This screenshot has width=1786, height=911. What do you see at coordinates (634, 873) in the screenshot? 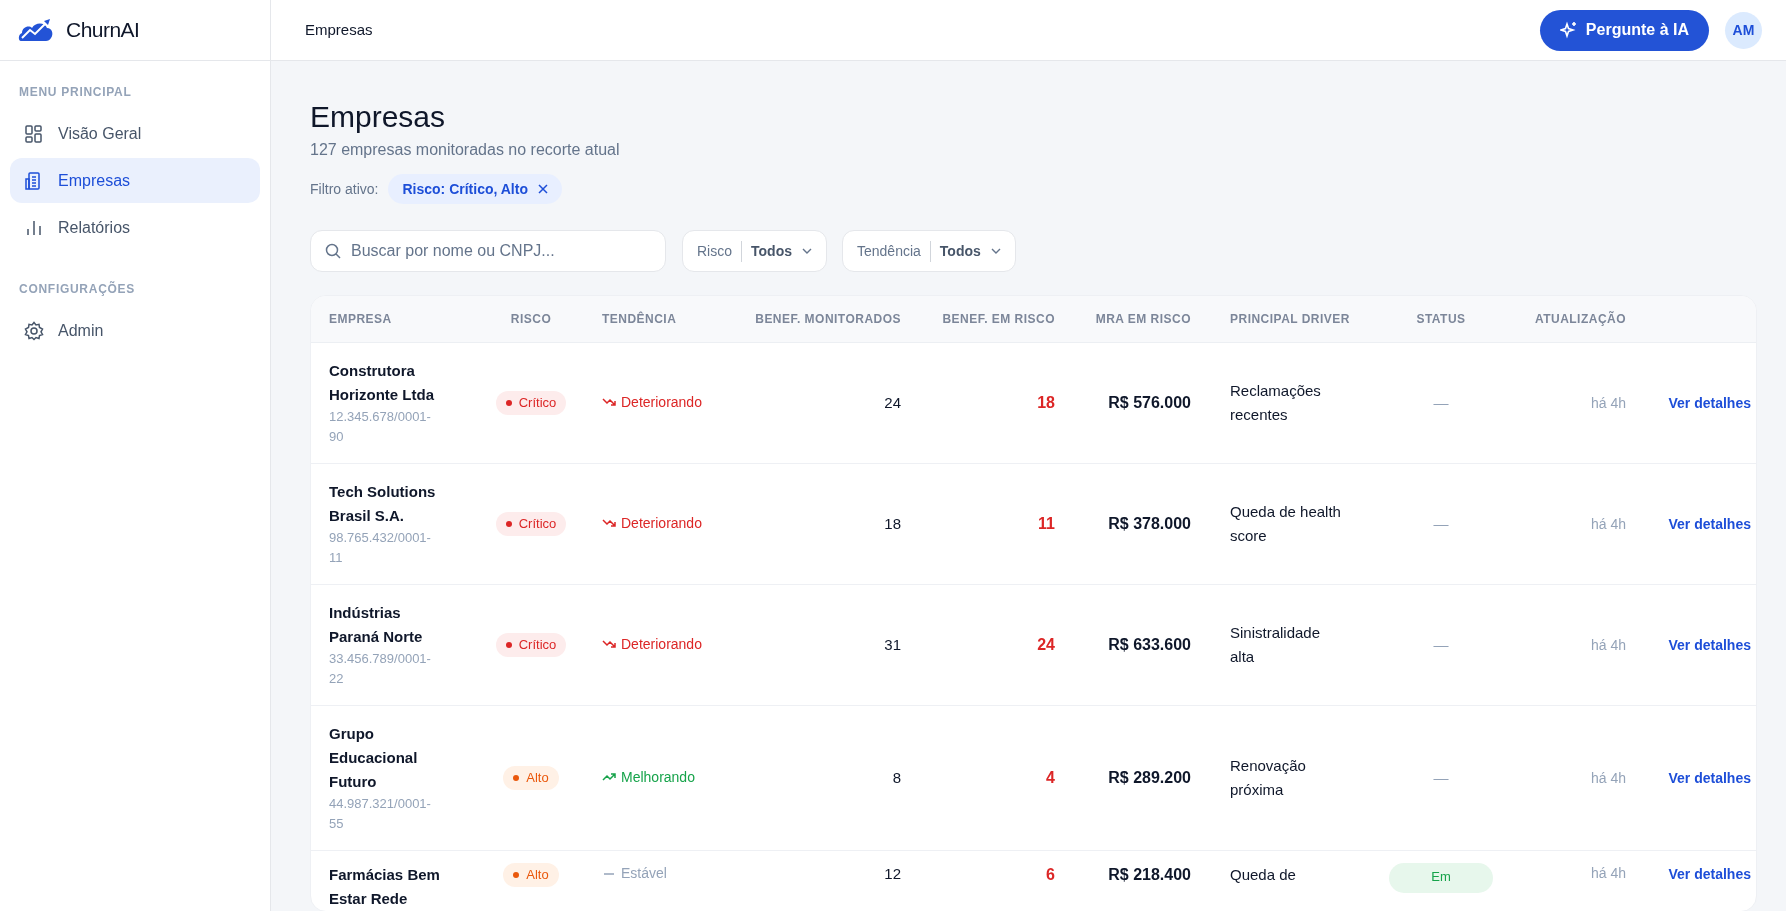
I see `trend-indicator: Estável` at bounding box center [634, 873].